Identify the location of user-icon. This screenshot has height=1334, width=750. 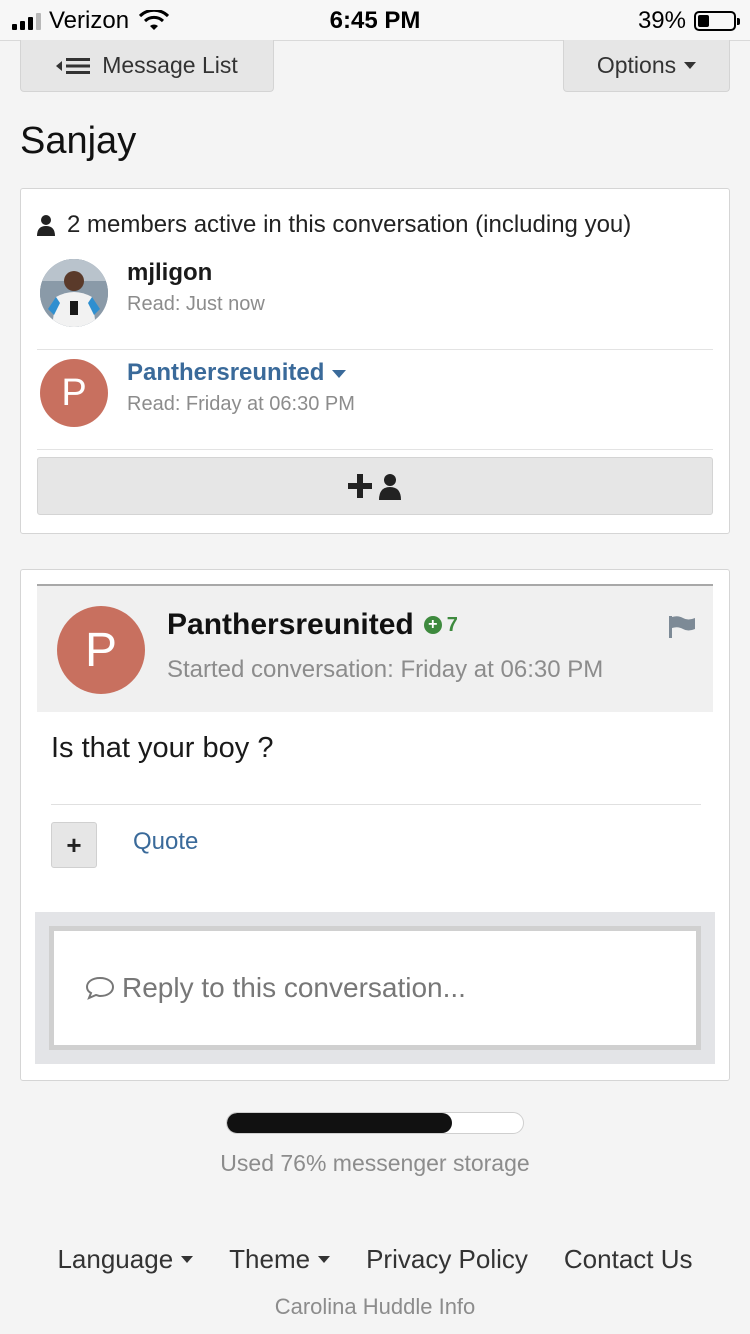
(46, 225).